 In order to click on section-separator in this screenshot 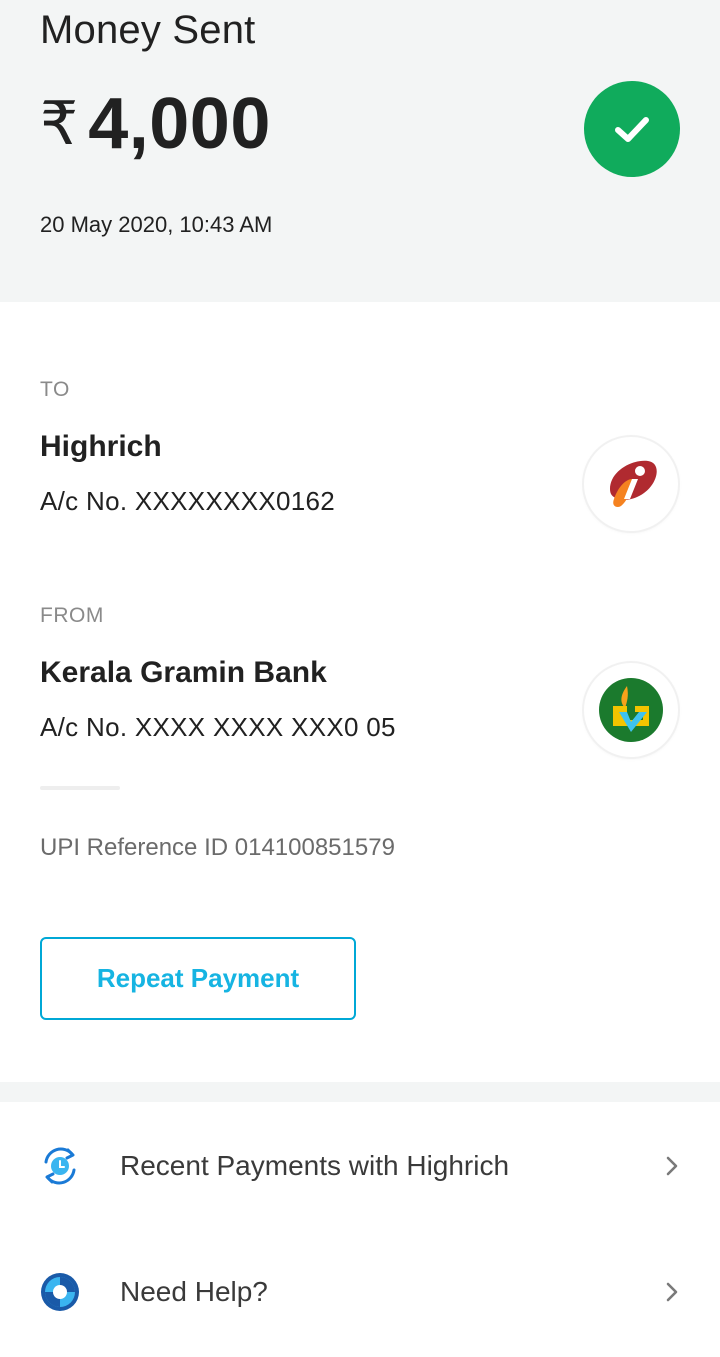, I will do `click(360, 1092)`.